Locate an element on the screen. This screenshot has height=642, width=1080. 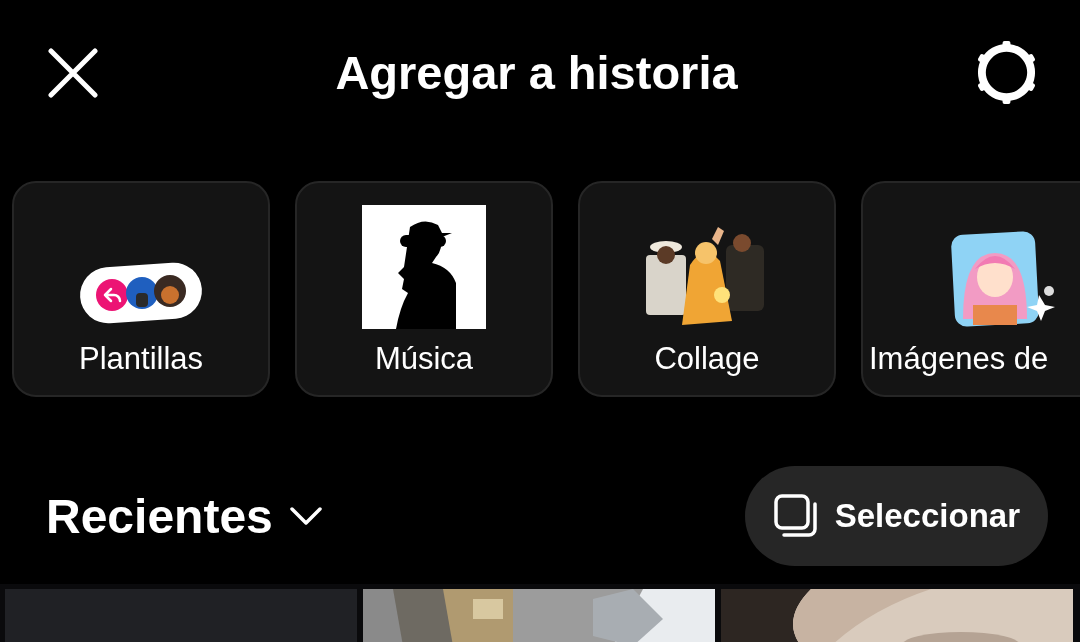
card-label: Plantillas is located at coordinates (141, 359).